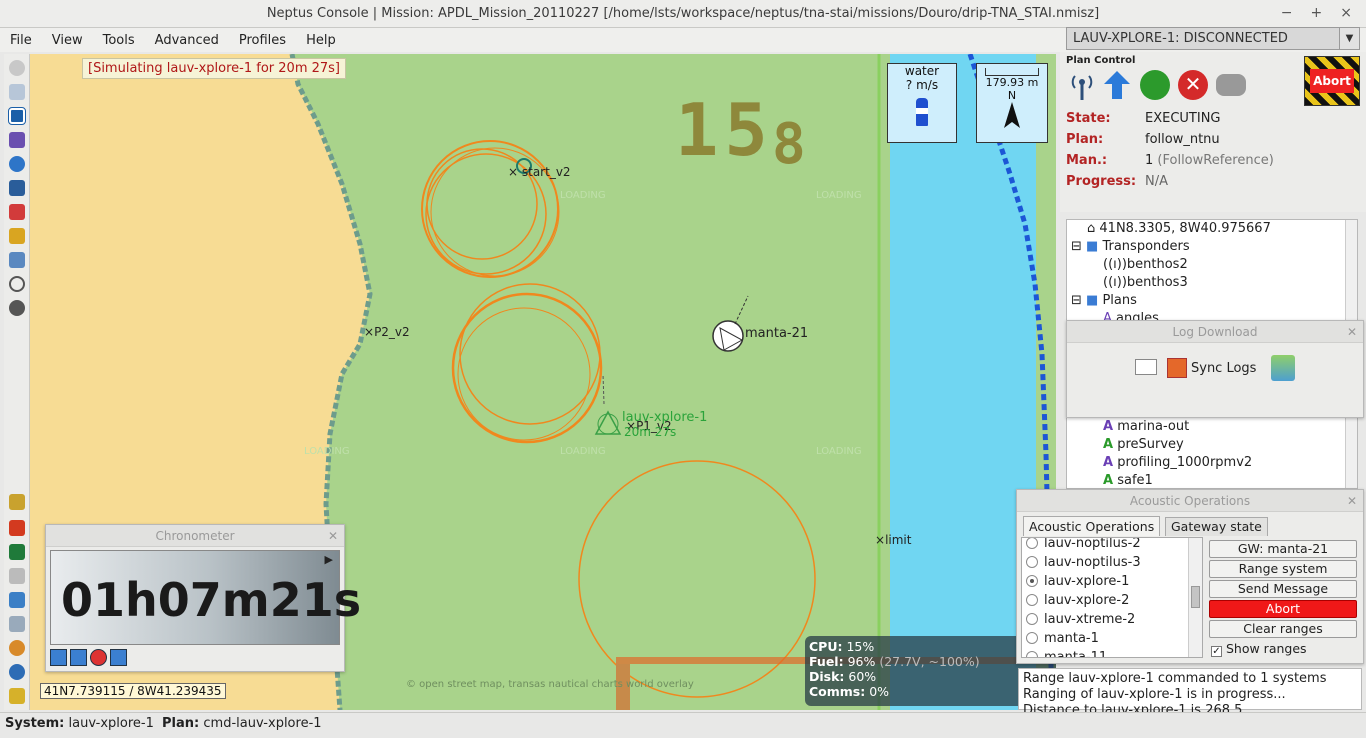 Image resolution: width=1366 pixels, height=738 pixels. Describe the element at coordinates (17, 672) in the screenshot. I see `info-icon` at that location.